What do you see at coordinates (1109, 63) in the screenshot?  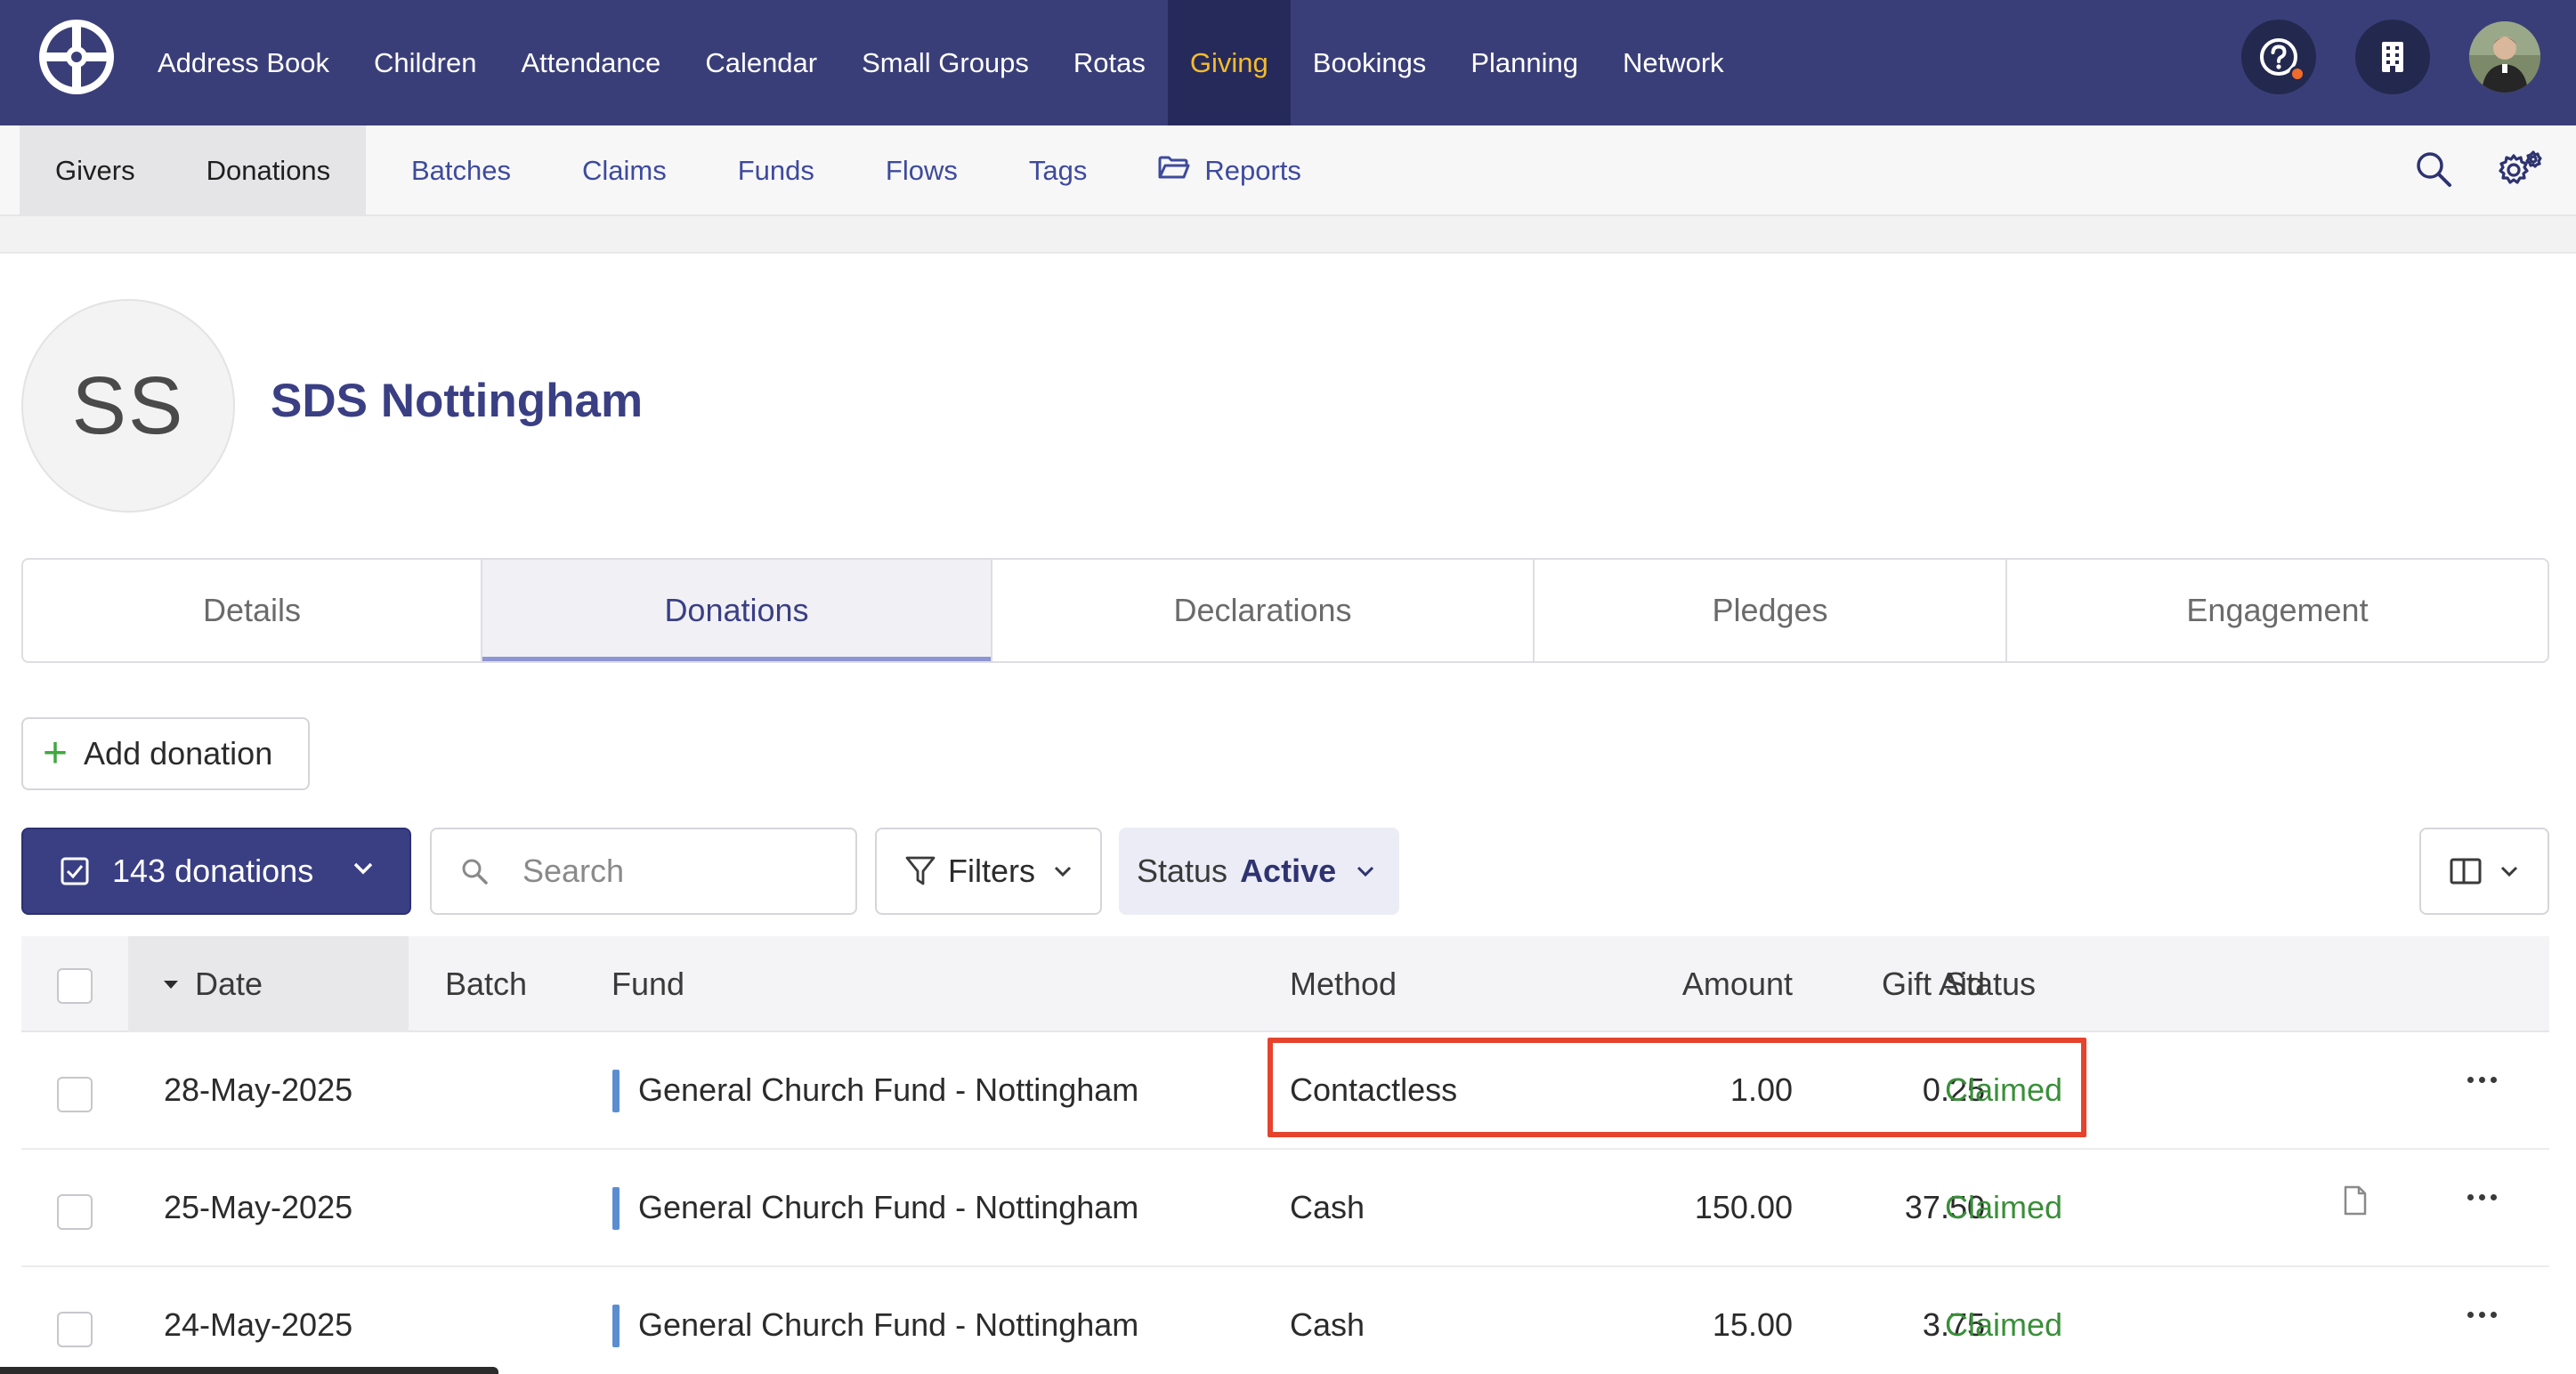 I see `nav-rotas: Rotas` at bounding box center [1109, 63].